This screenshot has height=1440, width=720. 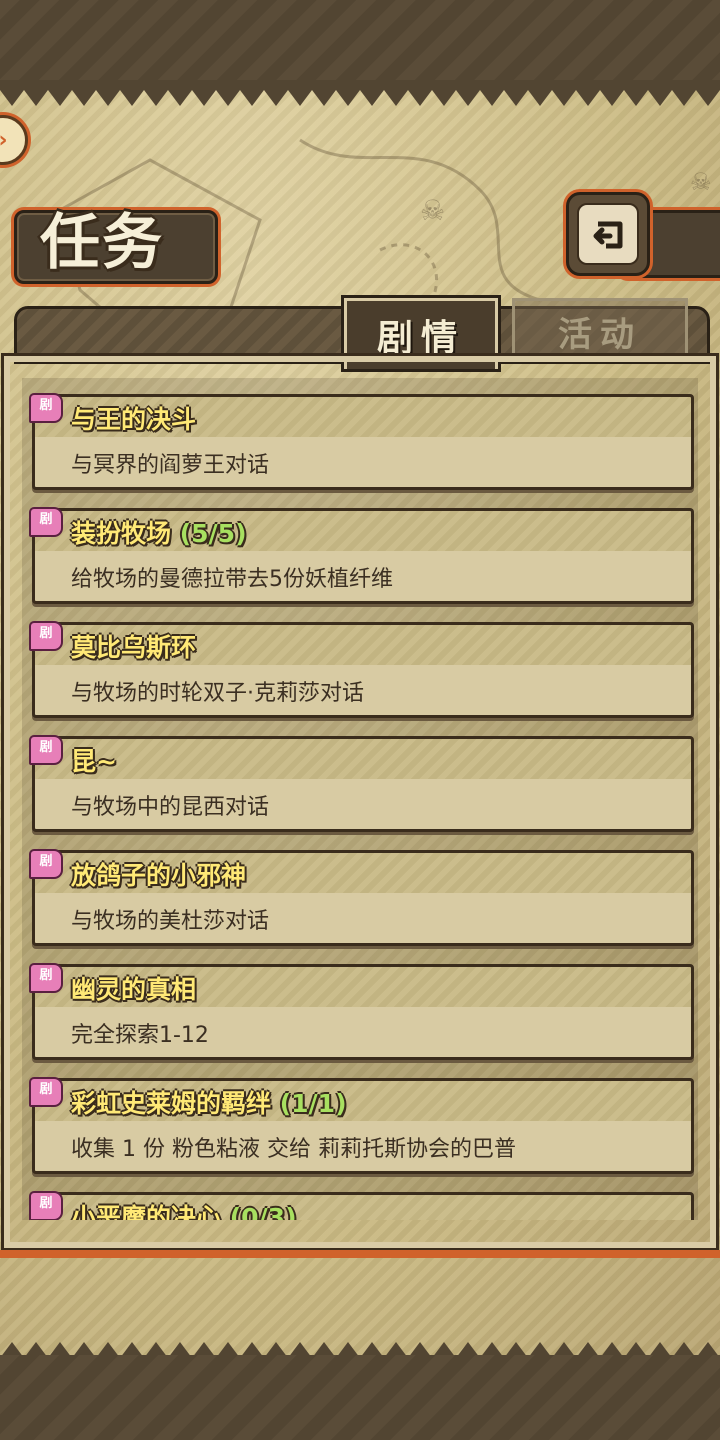 I want to click on quest-description: 完全探索1-12, so click(x=140, y=1035).